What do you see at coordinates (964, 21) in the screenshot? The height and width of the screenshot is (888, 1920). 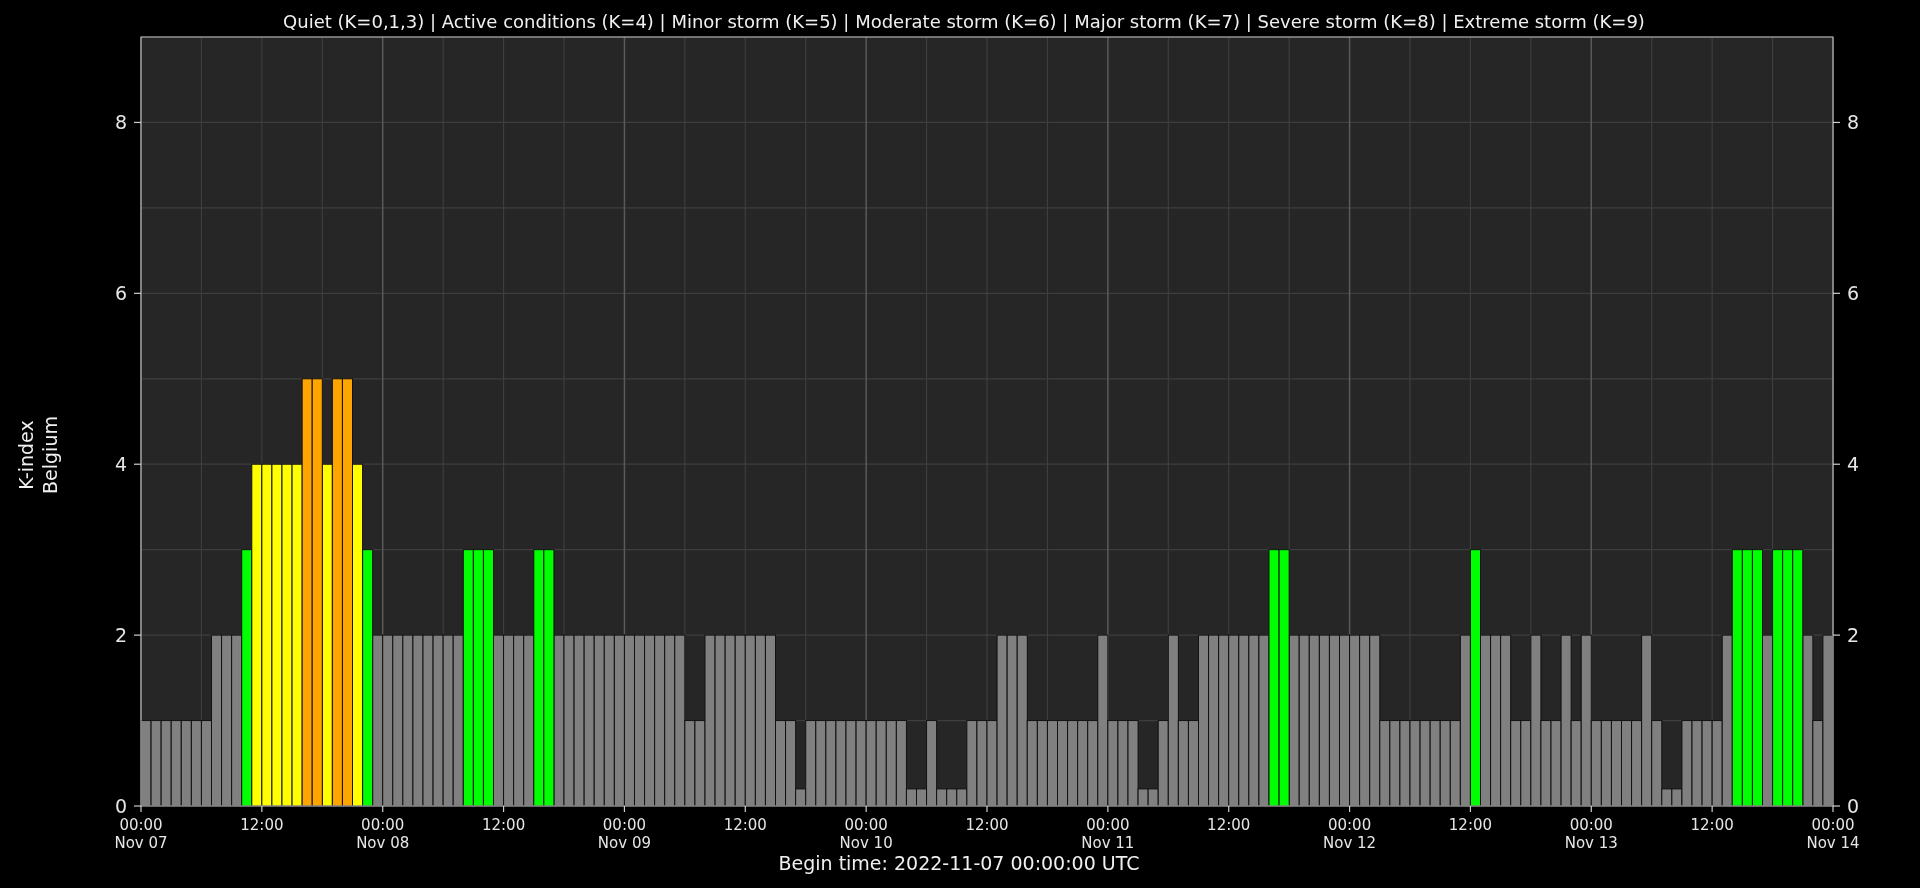 I see `chart-title: Quiet (K=0,1,3) | Active conditions (K=4) | Minor storm (K=5) | Moderate storm (K=6) | Major storm (K=7) | Severe storm (K=8) | Extreme storm (K=9)` at bounding box center [964, 21].